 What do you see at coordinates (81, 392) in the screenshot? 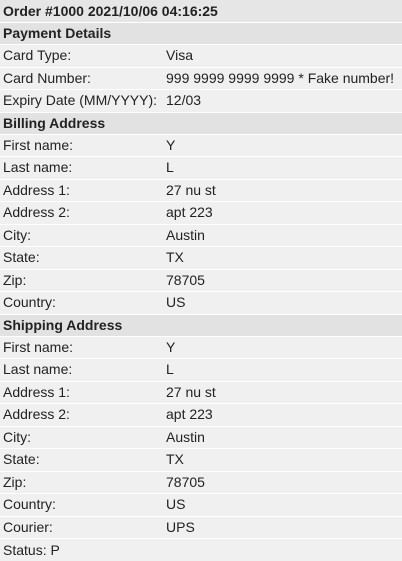
I see `shipping-address1-label: Address 1:` at bounding box center [81, 392].